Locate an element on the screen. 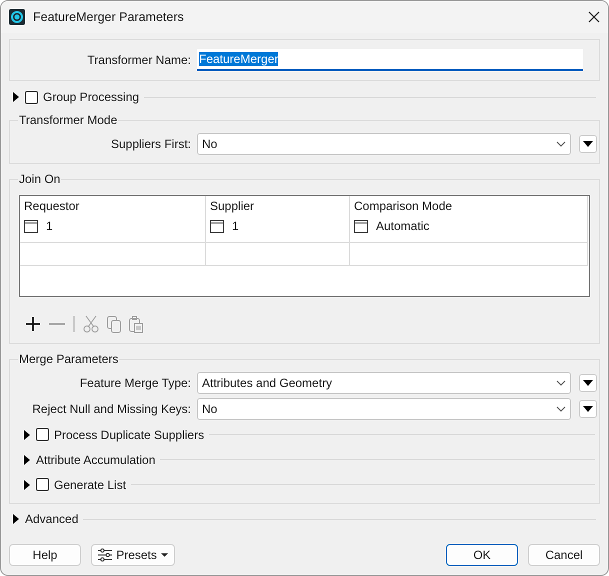 The height and width of the screenshot is (576, 609). field-label: Suppliers First: is located at coordinates (151, 144).